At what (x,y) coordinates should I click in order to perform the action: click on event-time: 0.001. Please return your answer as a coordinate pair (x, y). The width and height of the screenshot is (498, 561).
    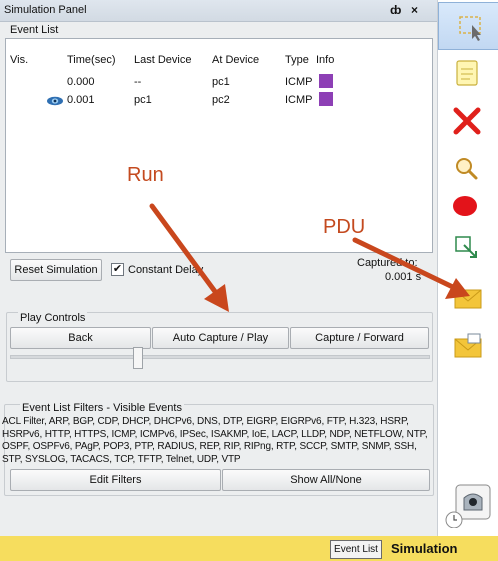
    Looking at the image, I should click on (81, 100).